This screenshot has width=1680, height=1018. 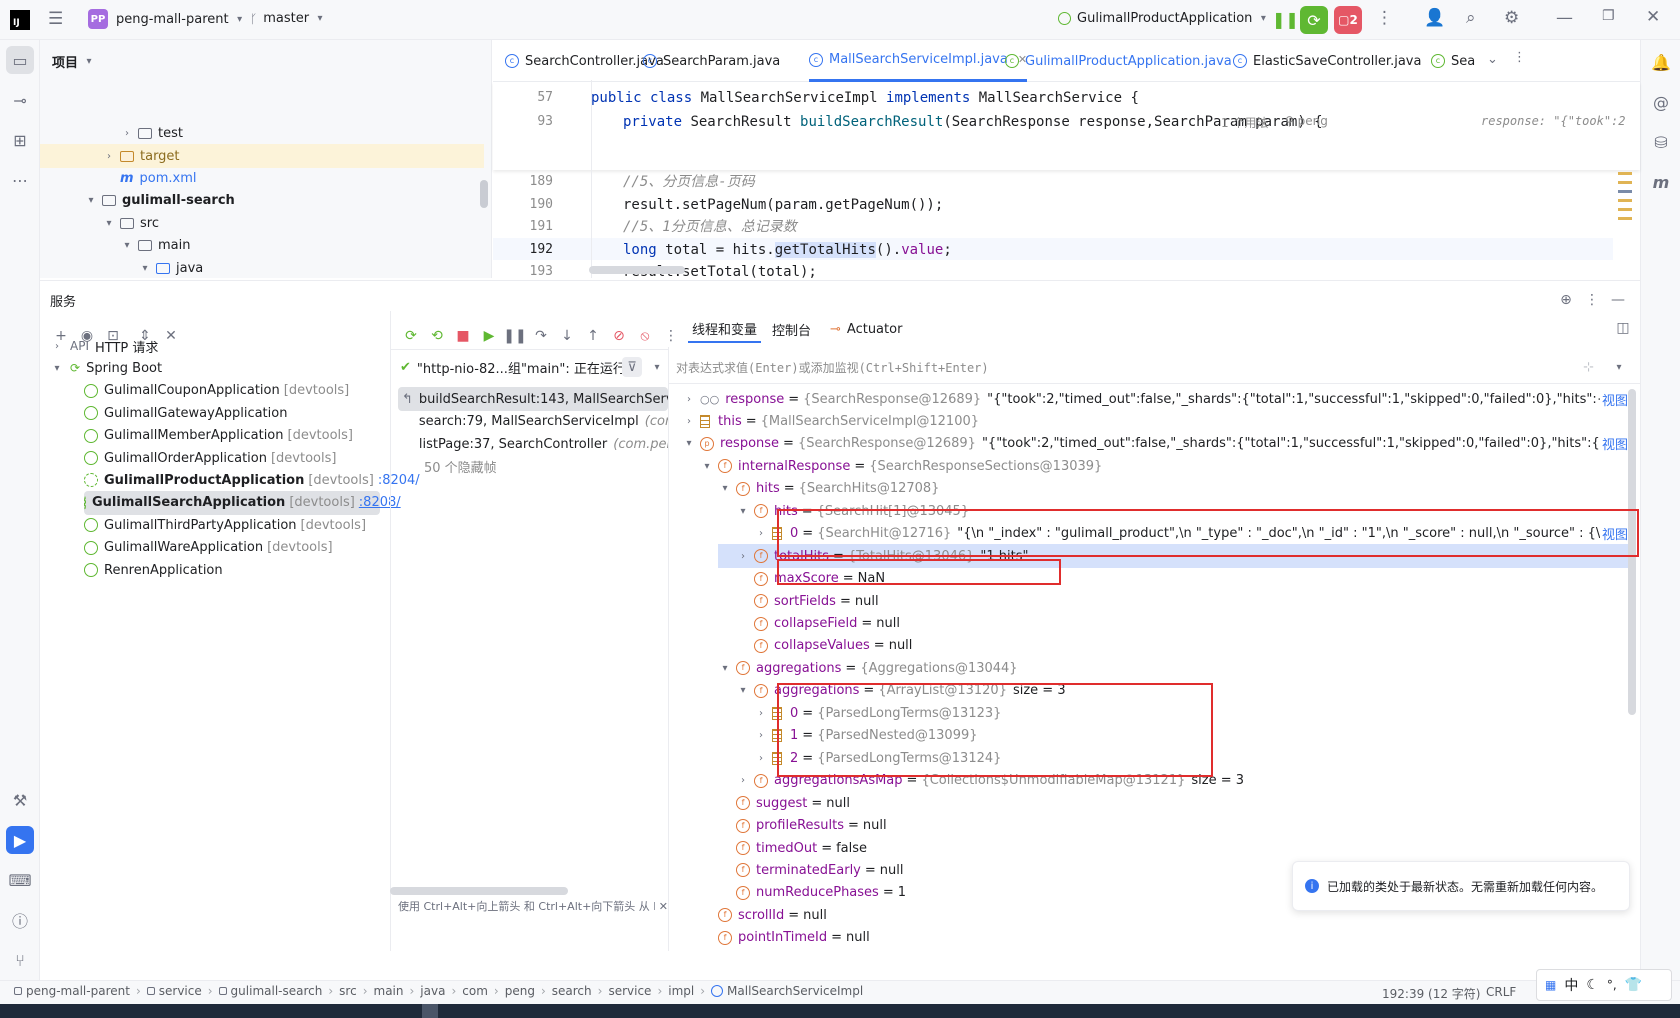 I want to click on tab-mallsearchserviceimpl: c MallSearchServiceImpl.java ✕, so click(x=918, y=61).